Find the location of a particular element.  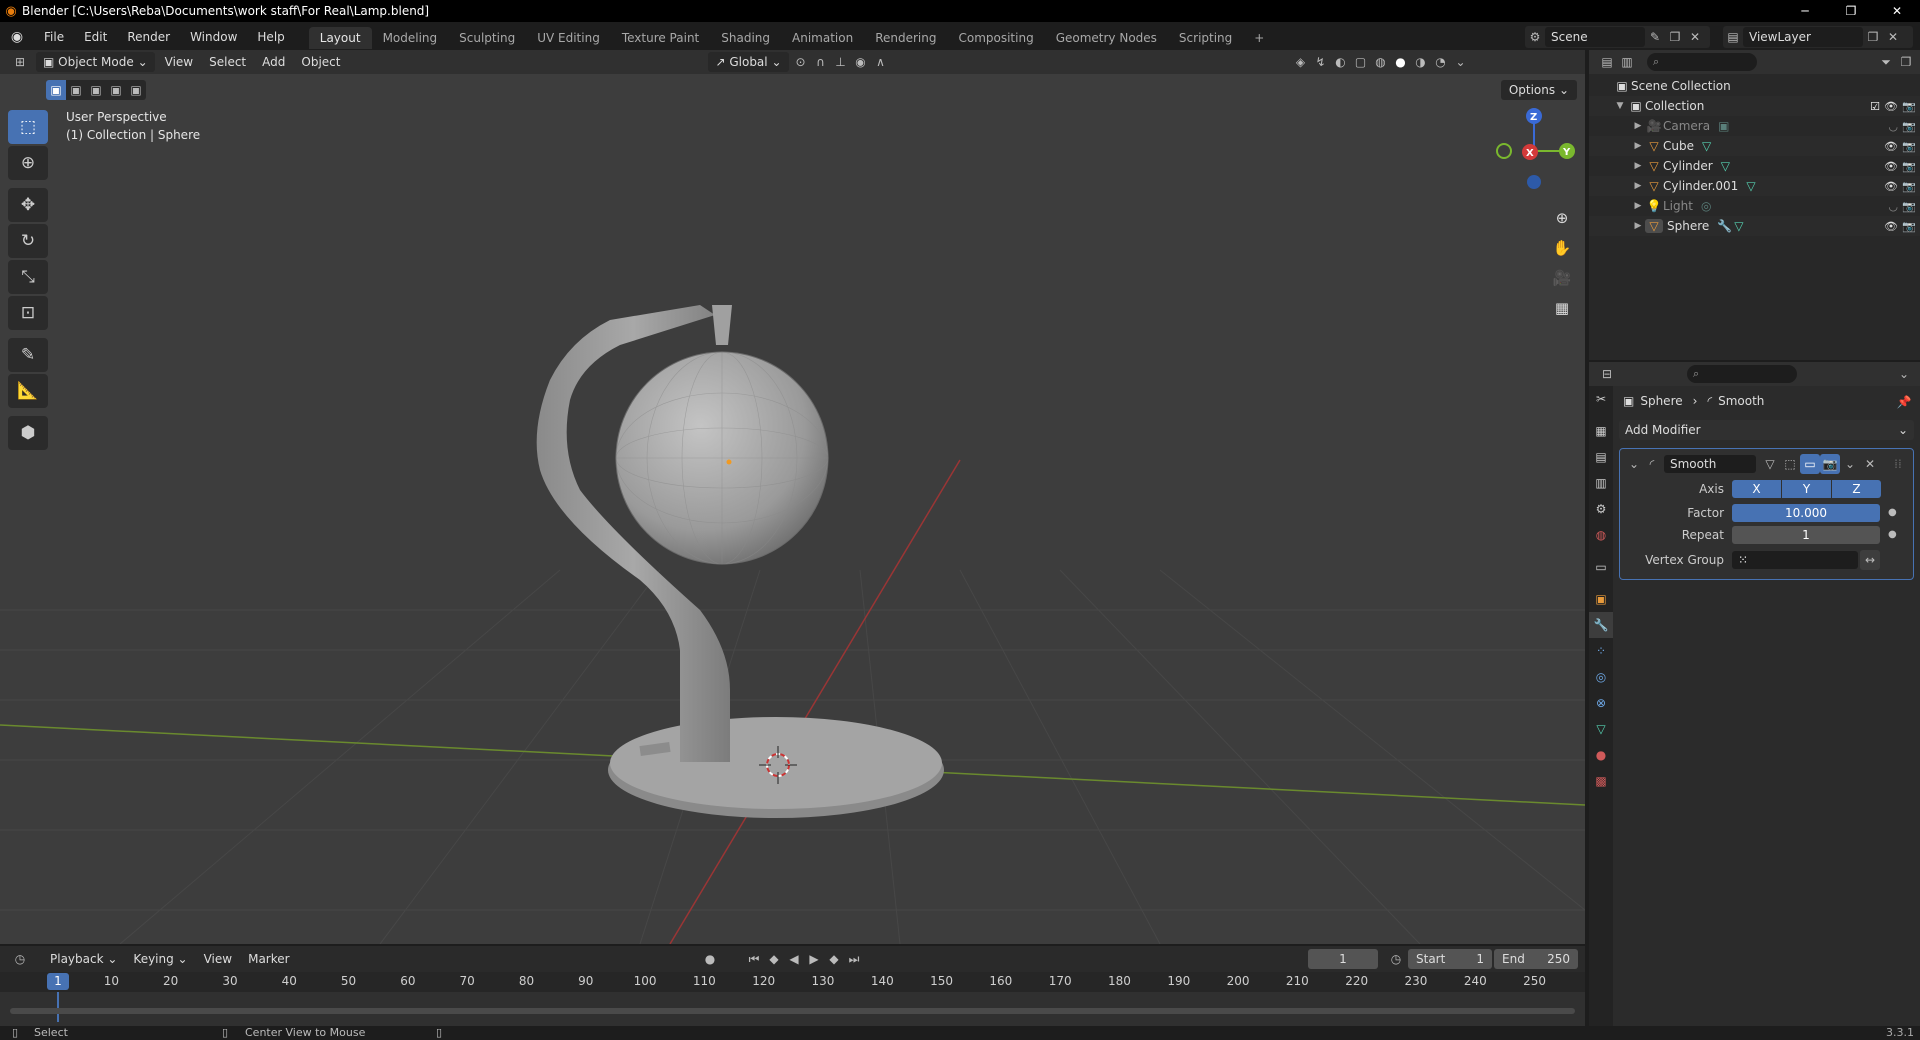

options-button: Options ⌄ is located at coordinates (1538, 90).